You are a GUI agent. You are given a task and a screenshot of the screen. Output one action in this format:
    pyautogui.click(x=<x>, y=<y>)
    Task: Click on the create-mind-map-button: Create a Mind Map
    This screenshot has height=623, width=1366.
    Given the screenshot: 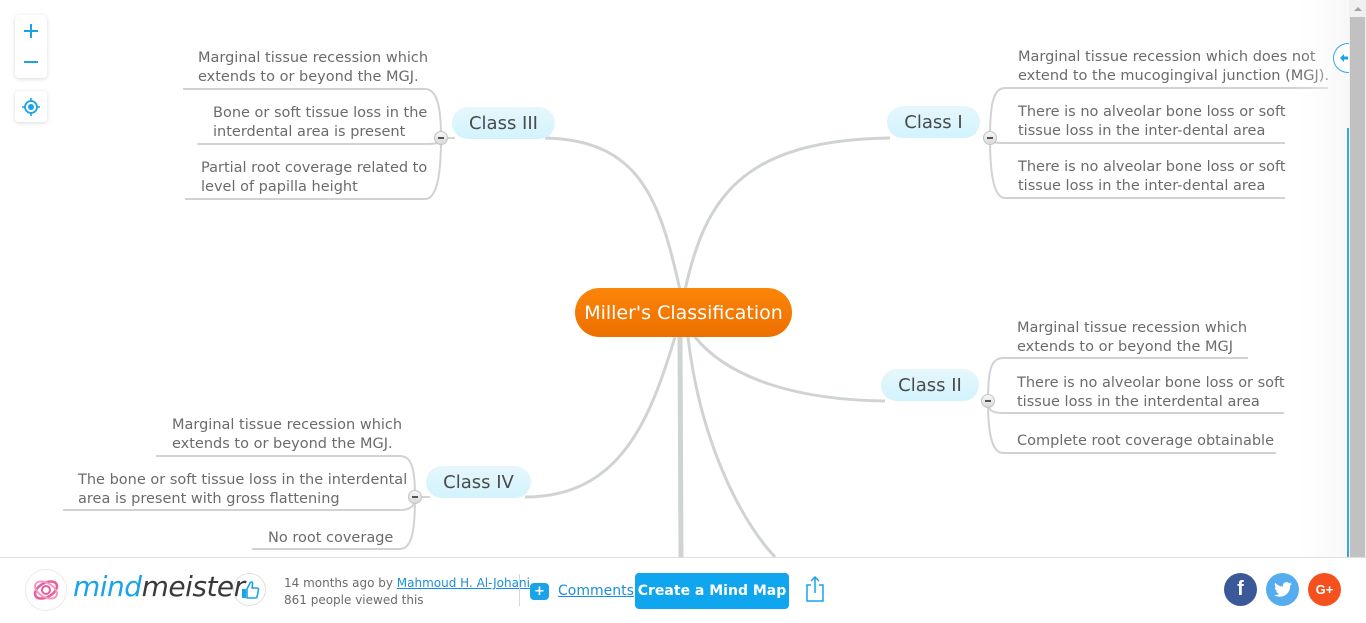 What is the action you would take?
    pyautogui.click(x=712, y=591)
    